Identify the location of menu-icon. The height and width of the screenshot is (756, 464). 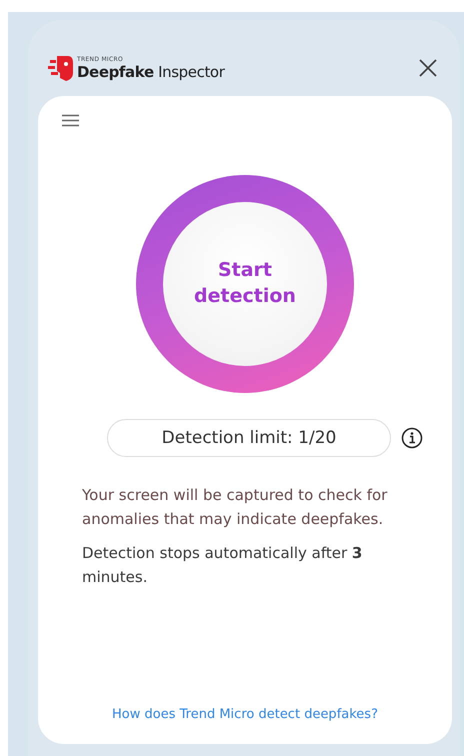
(70, 120).